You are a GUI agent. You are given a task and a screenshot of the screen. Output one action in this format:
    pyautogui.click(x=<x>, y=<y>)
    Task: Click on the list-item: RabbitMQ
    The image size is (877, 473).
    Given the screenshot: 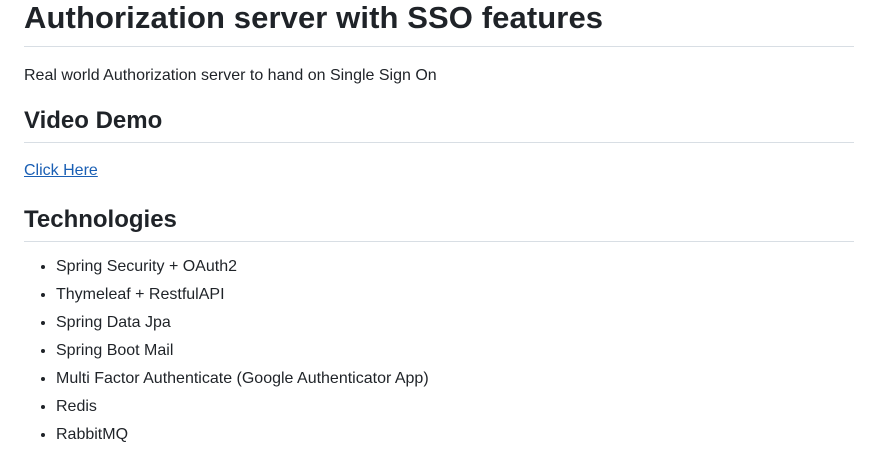 What is the action you would take?
    pyautogui.click(x=455, y=435)
    